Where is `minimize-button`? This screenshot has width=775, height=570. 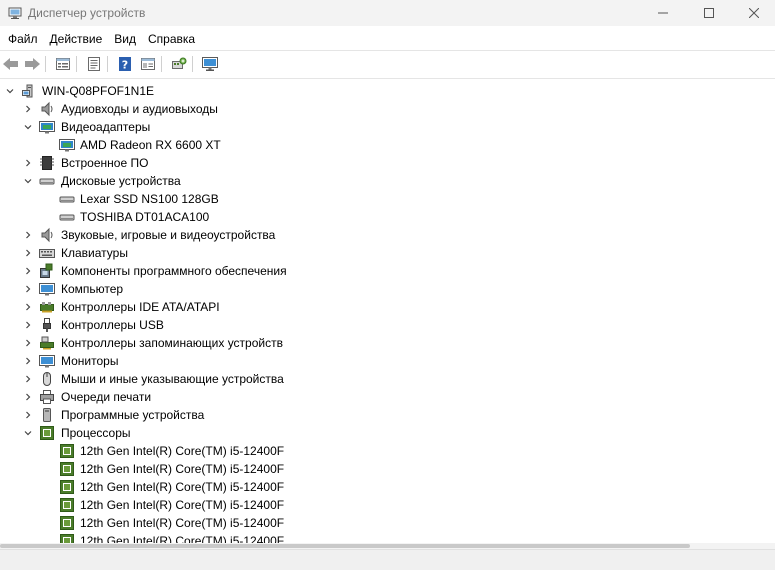
minimize-button is located at coordinates (663, 13).